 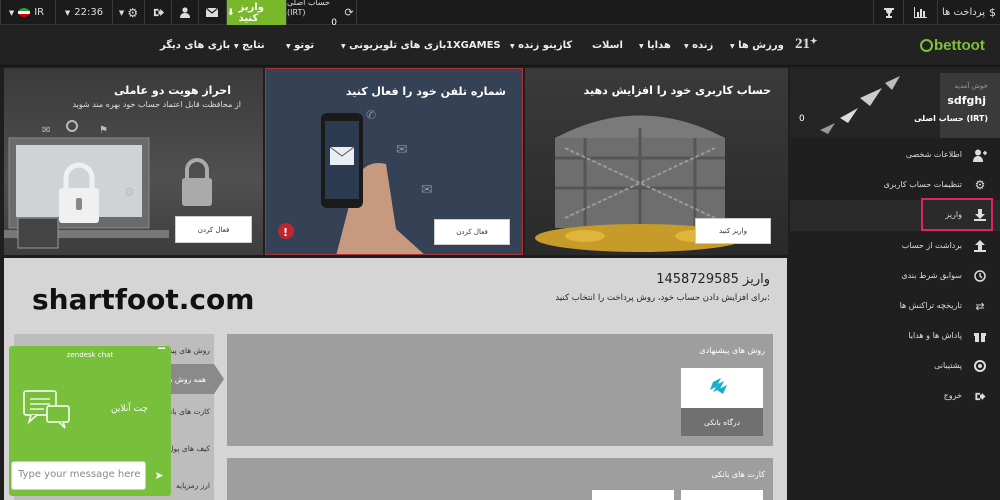 What do you see at coordinates (806, 44) in the screenshot?
I see `nav-21-logo: 21✦` at bounding box center [806, 44].